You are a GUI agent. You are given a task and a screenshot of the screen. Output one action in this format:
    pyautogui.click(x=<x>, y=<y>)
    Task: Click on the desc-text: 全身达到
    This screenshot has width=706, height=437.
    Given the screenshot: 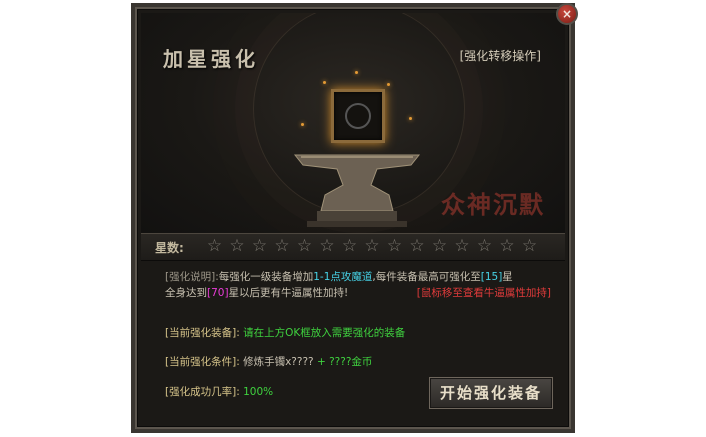 What is the action you would take?
    pyautogui.click(x=186, y=293)
    